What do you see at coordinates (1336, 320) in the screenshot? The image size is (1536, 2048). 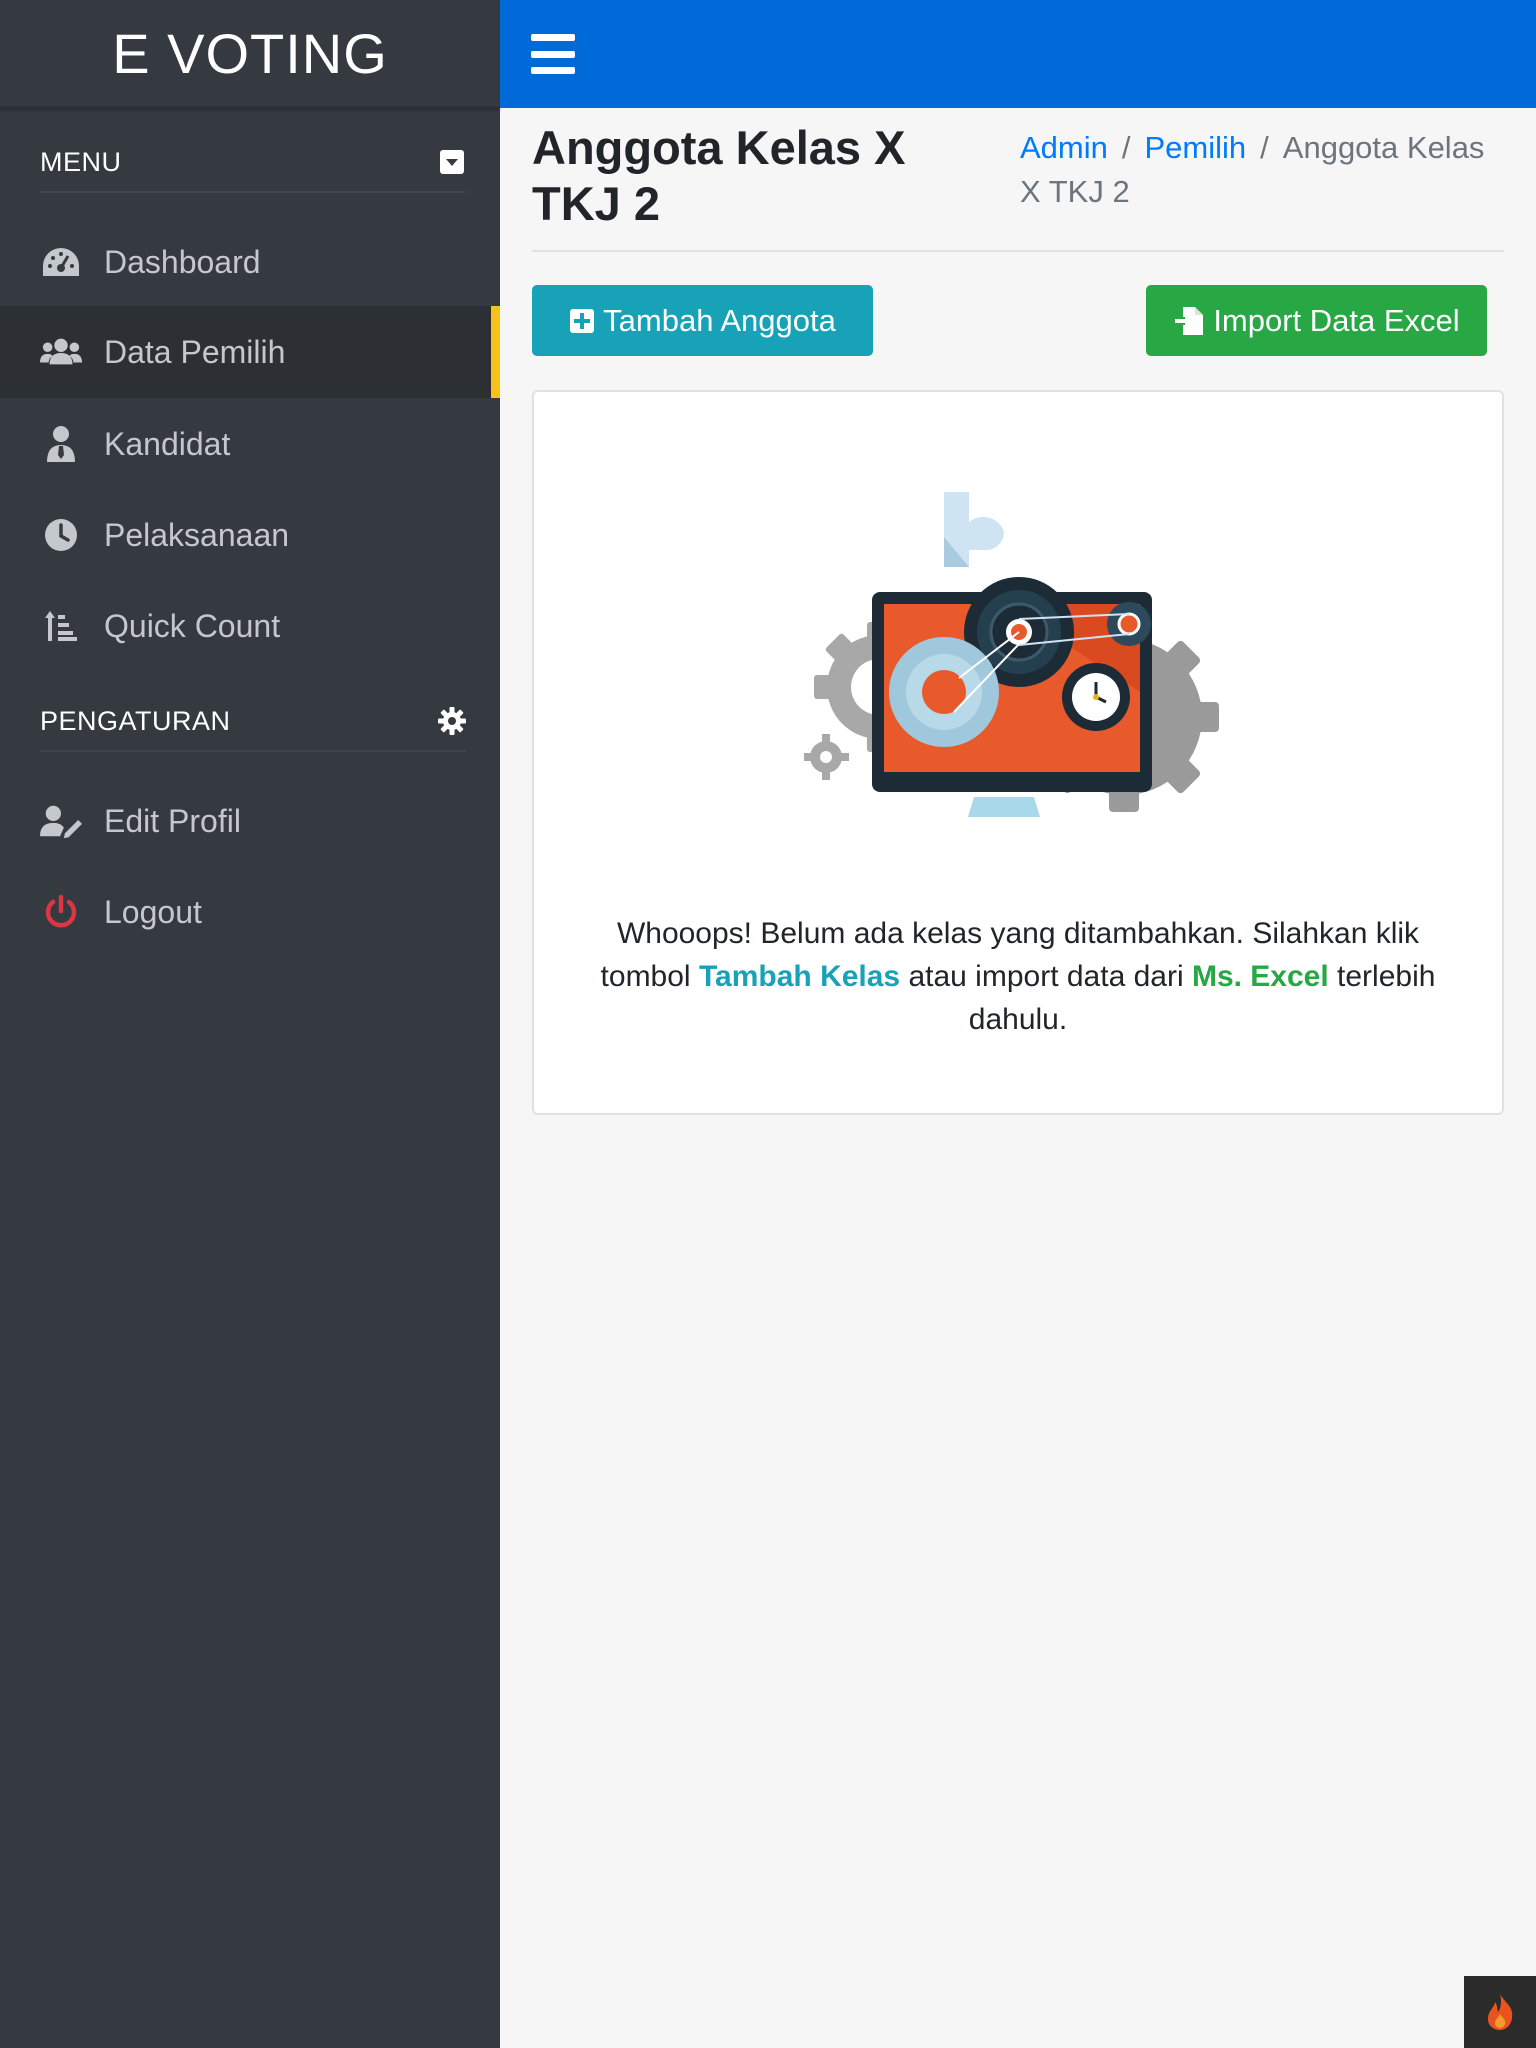 I see `import-excel-label: Import Data Excel` at bounding box center [1336, 320].